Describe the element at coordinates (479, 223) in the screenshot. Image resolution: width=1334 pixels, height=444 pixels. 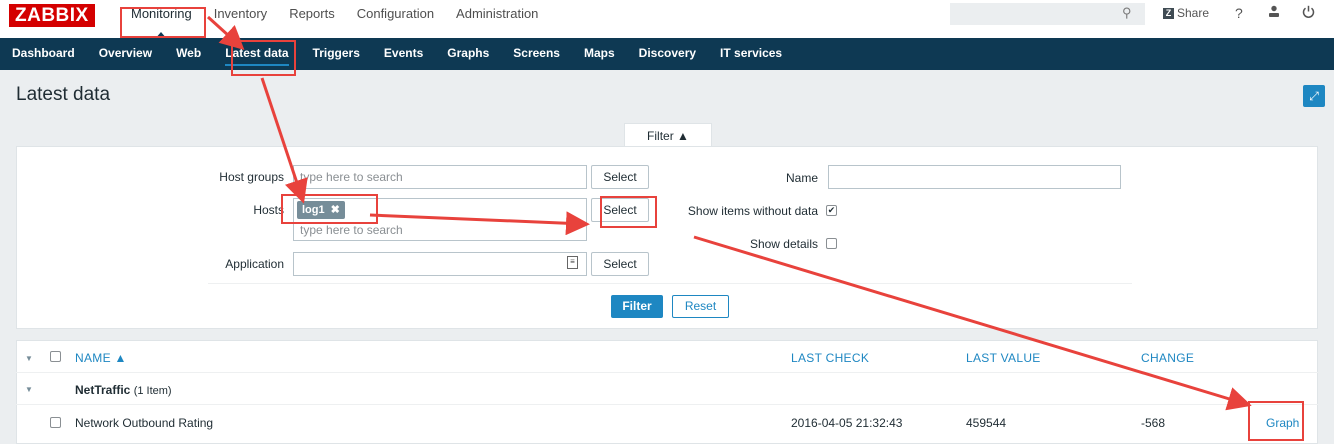
I see `arrow-hosts-to-select` at that location.